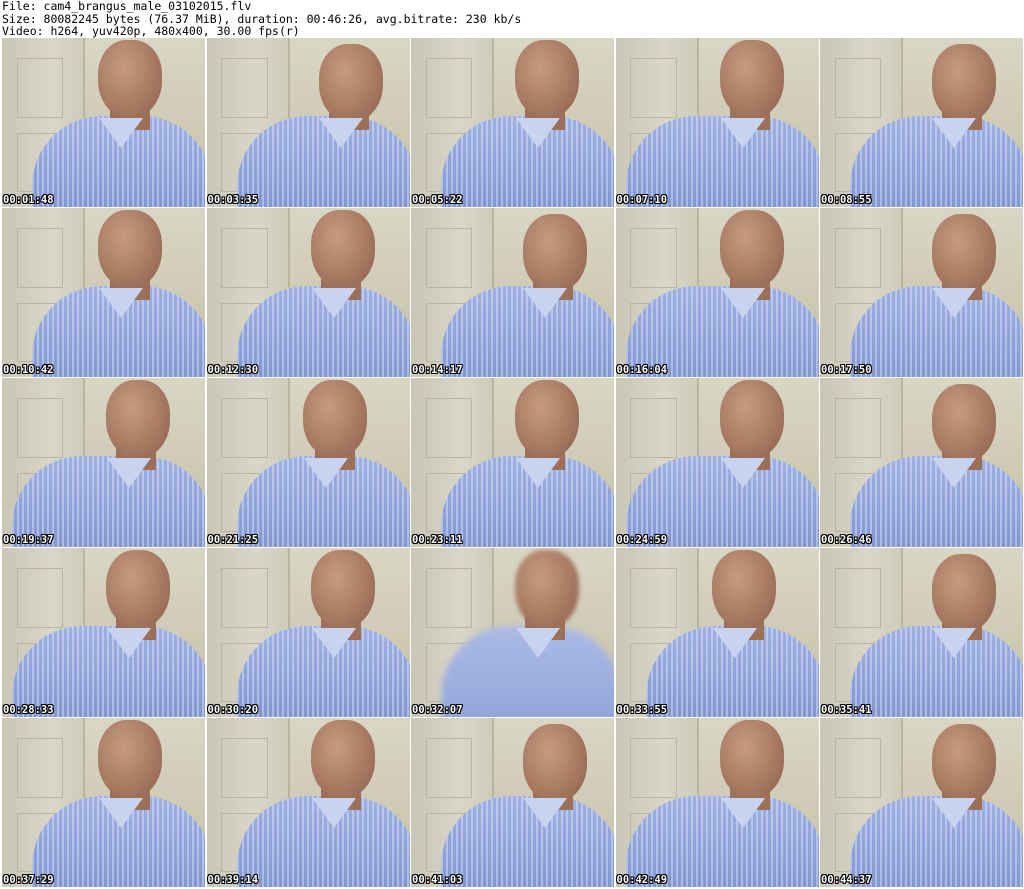 The width and height of the screenshot is (1024, 889). Describe the element at coordinates (717, 292) in the screenshot. I see `video-frame-thumbnail: 00:16:04` at that location.